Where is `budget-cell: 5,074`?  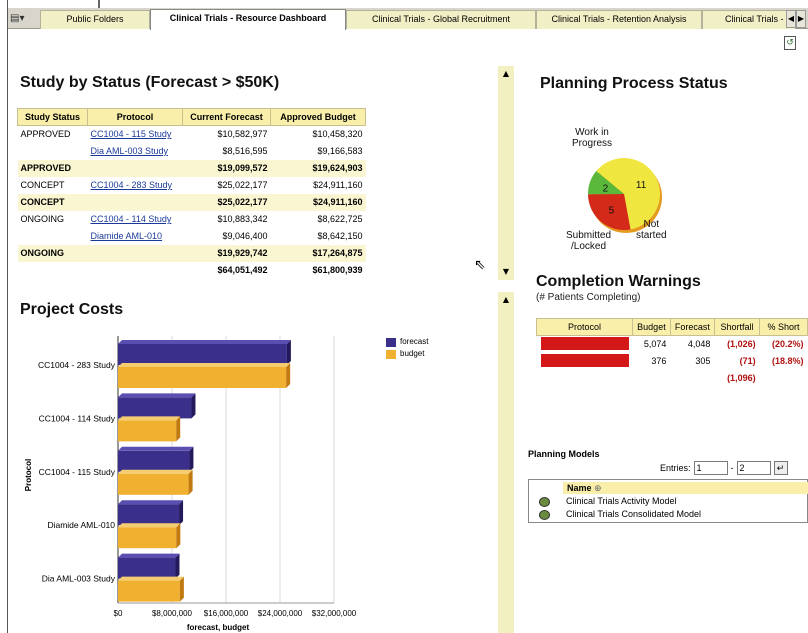
budget-cell: 5,074 is located at coordinates (655, 344).